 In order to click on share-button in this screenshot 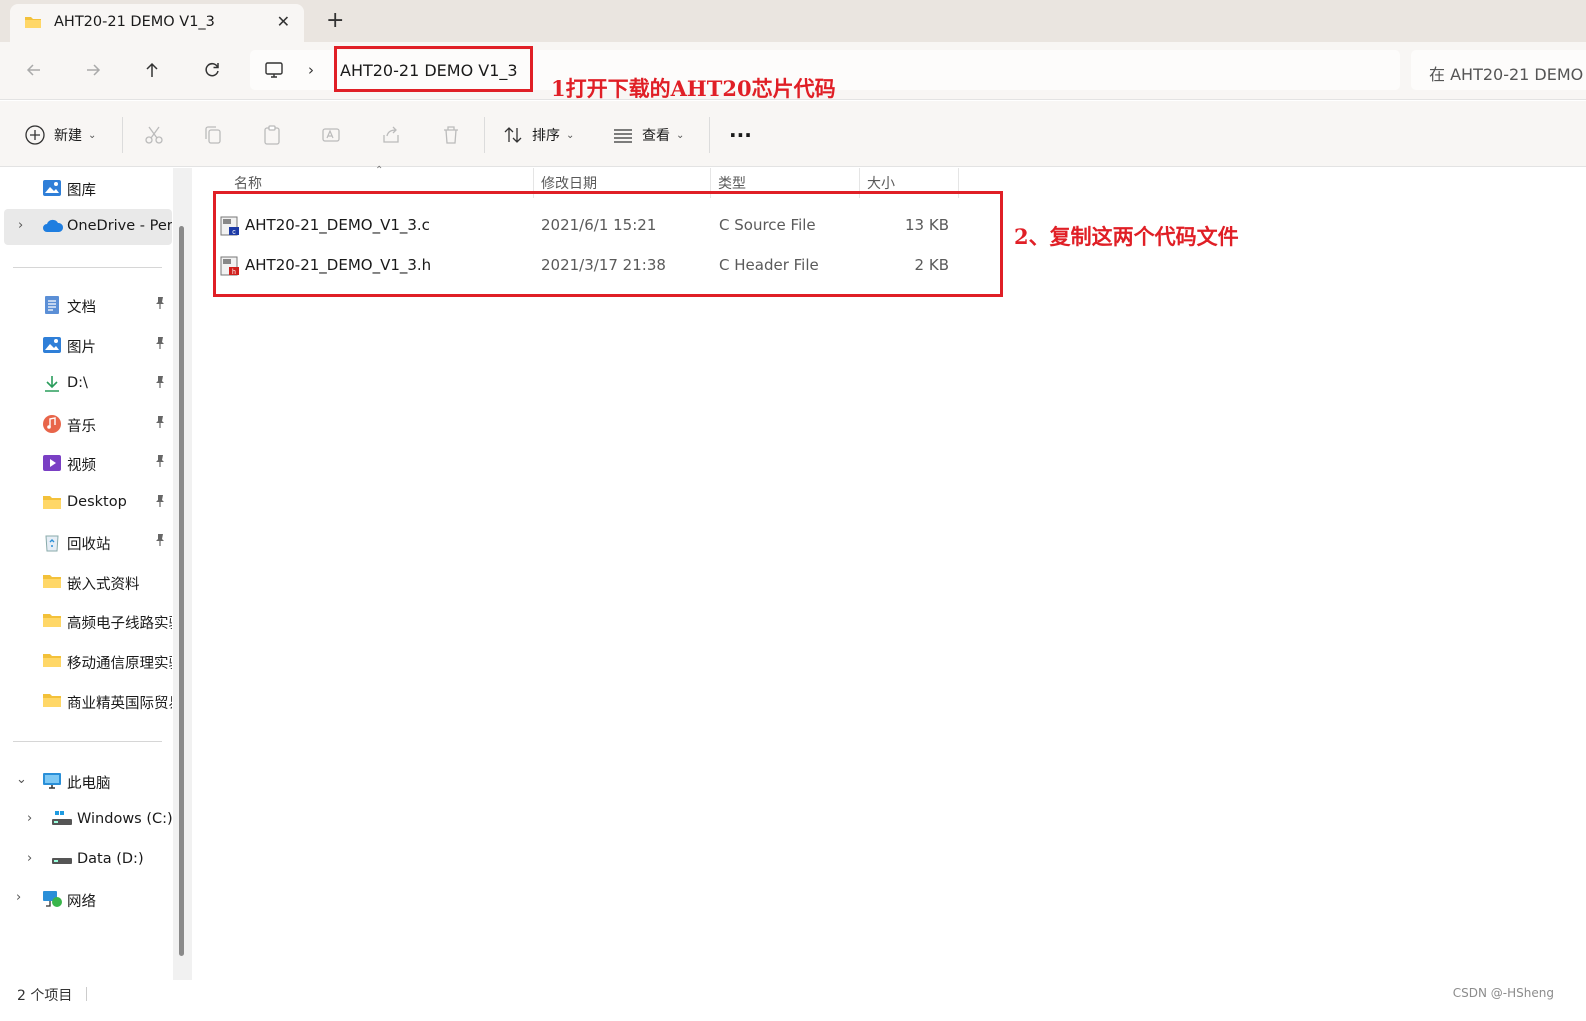, I will do `click(391, 135)`.